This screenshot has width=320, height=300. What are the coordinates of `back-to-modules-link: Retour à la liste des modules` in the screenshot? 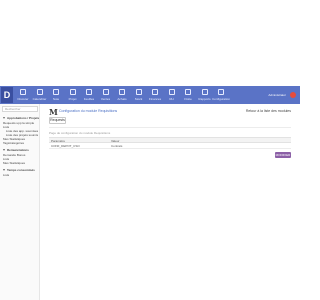 It's located at (268, 111).